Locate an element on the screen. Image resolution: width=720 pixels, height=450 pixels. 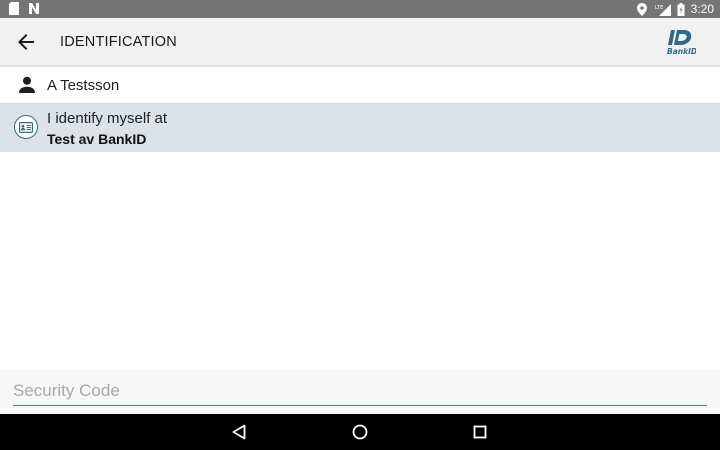
security-code-area is located at coordinates (360, 391).